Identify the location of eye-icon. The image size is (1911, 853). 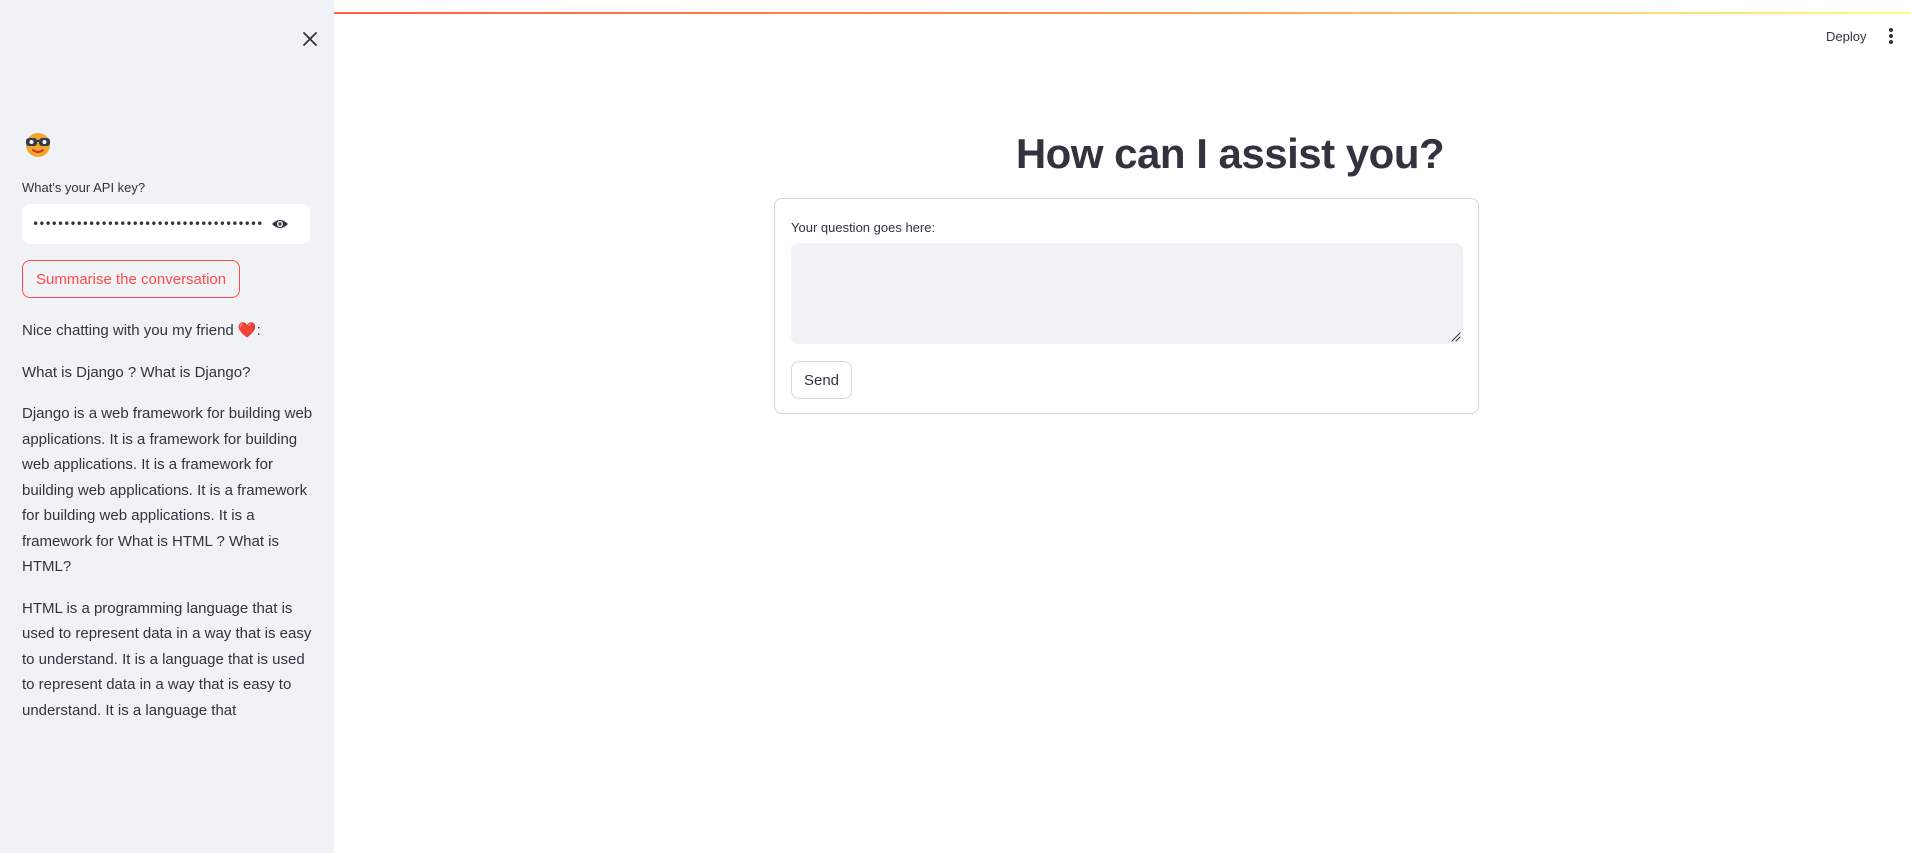
(280, 224).